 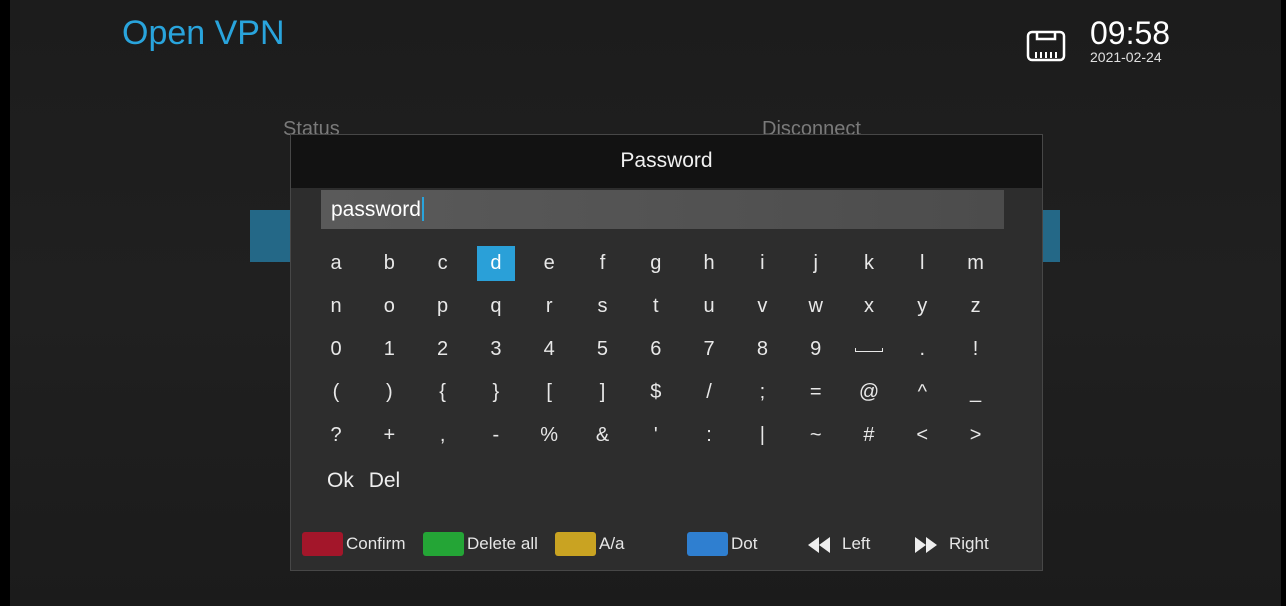 What do you see at coordinates (389, 349) in the screenshot?
I see `key: 1` at bounding box center [389, 349].